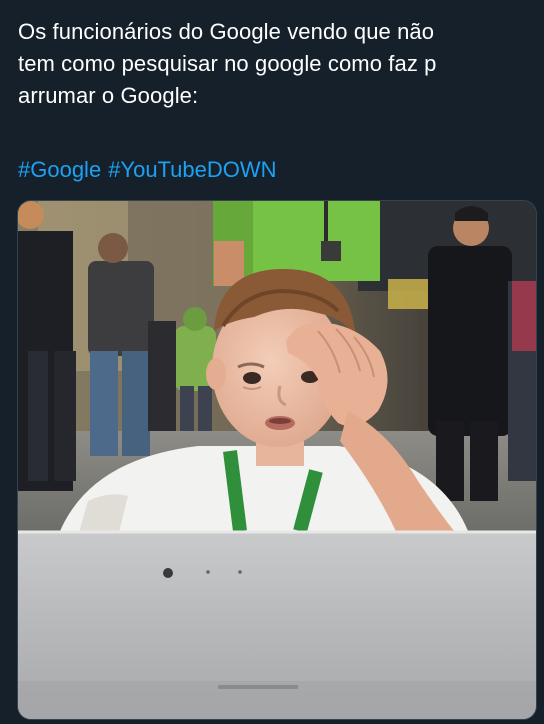  Describe the element at coordinates (229, 263) in the screenshot. I see `green-shirt-arm` at that location.